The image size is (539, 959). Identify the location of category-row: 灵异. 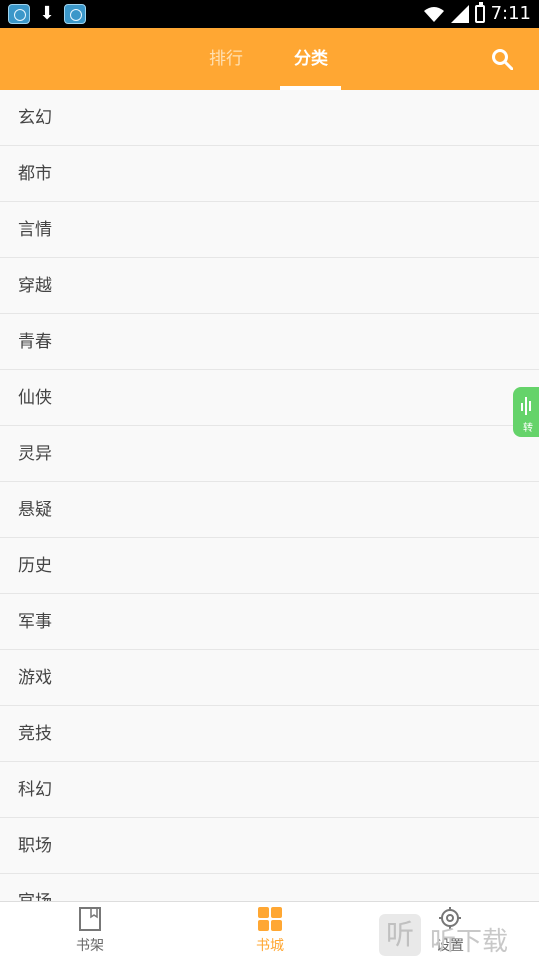
(269, 454).